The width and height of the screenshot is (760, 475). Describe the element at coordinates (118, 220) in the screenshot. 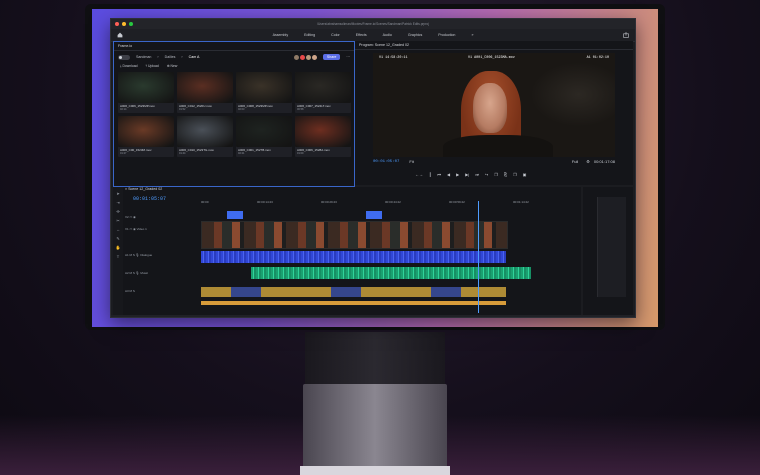

I see `razor-tool-icon: ✂` at that location.